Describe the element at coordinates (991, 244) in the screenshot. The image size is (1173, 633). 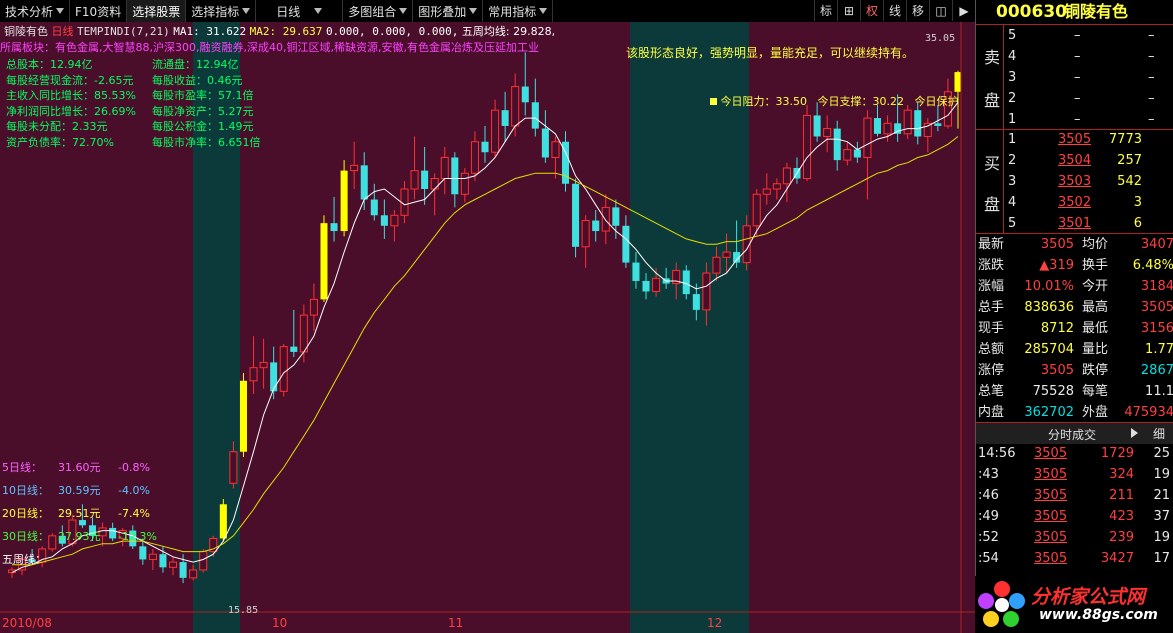
I see `stat-label: 最新` at that location.